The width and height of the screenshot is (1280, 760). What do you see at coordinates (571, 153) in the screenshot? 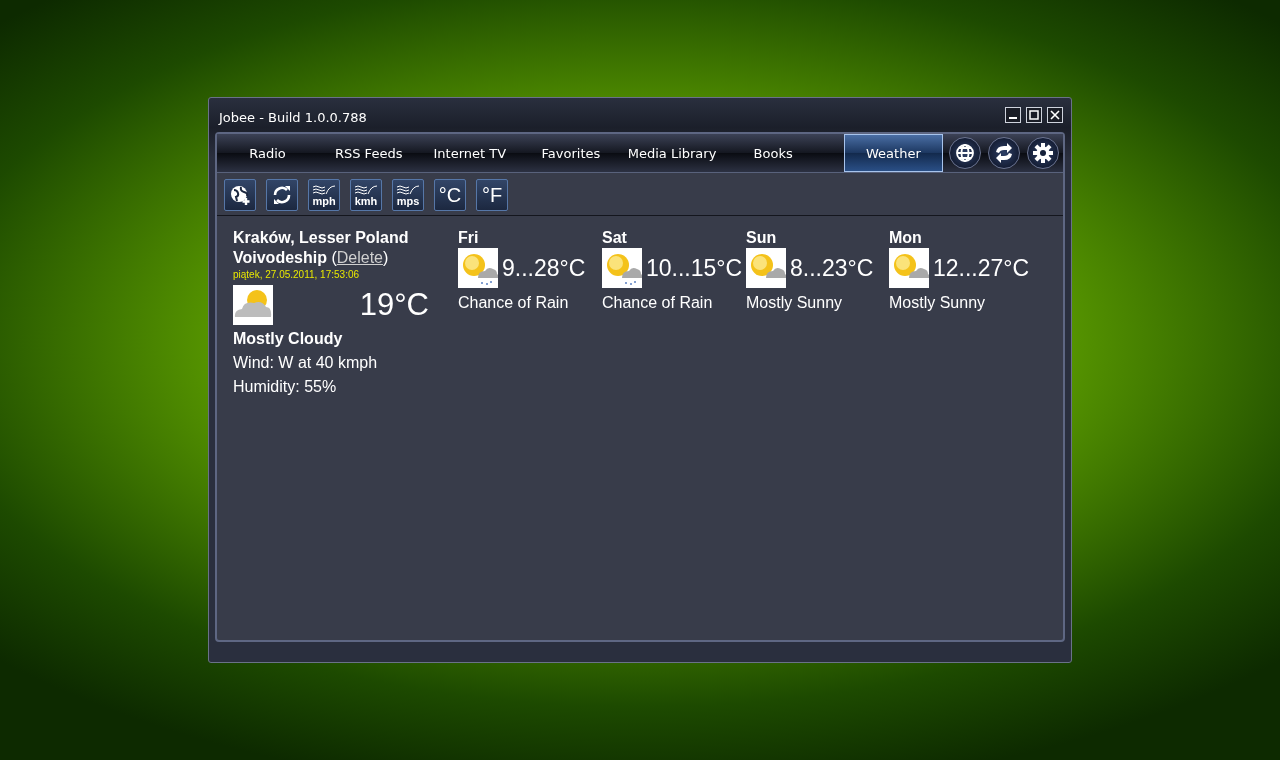
I see `tab: Favorites` at bounding box center [571, 153].